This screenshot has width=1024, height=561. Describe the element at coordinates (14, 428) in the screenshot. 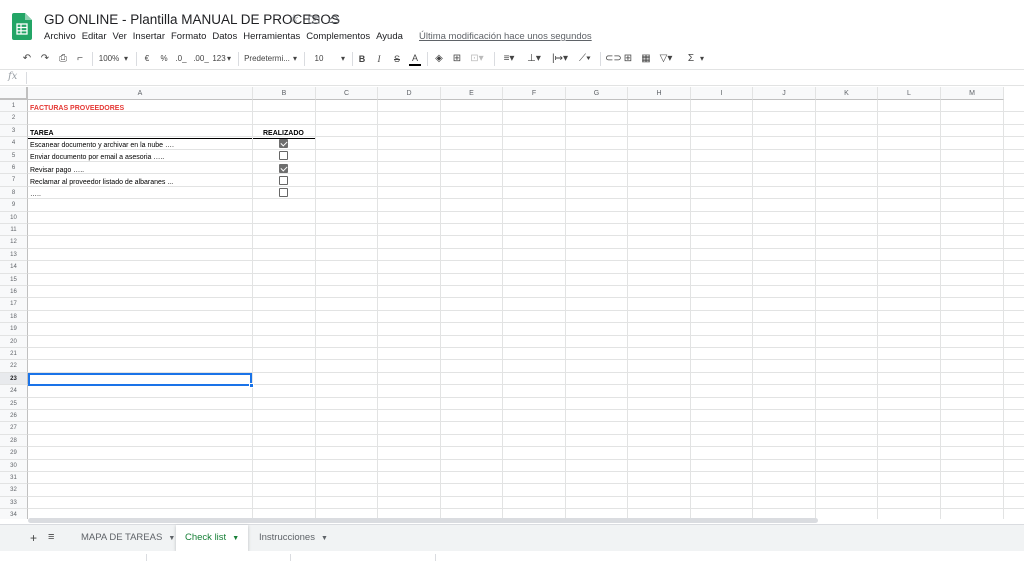

I see `row-header-27: 27` at that location.